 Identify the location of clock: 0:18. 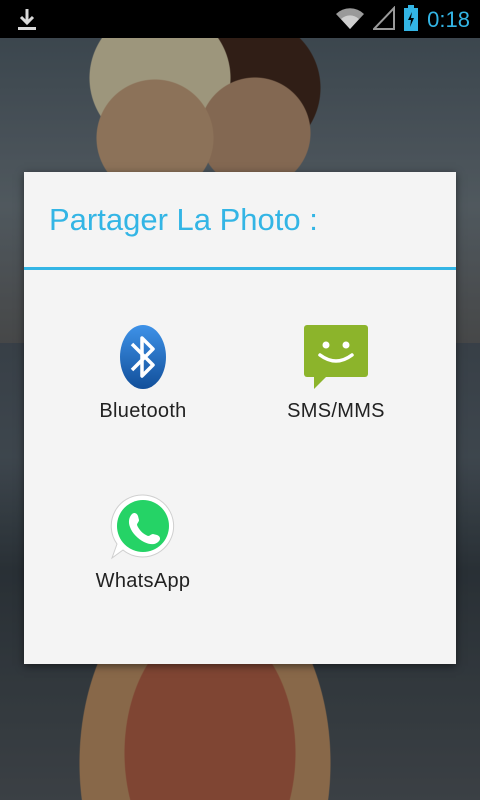
(448, 19).